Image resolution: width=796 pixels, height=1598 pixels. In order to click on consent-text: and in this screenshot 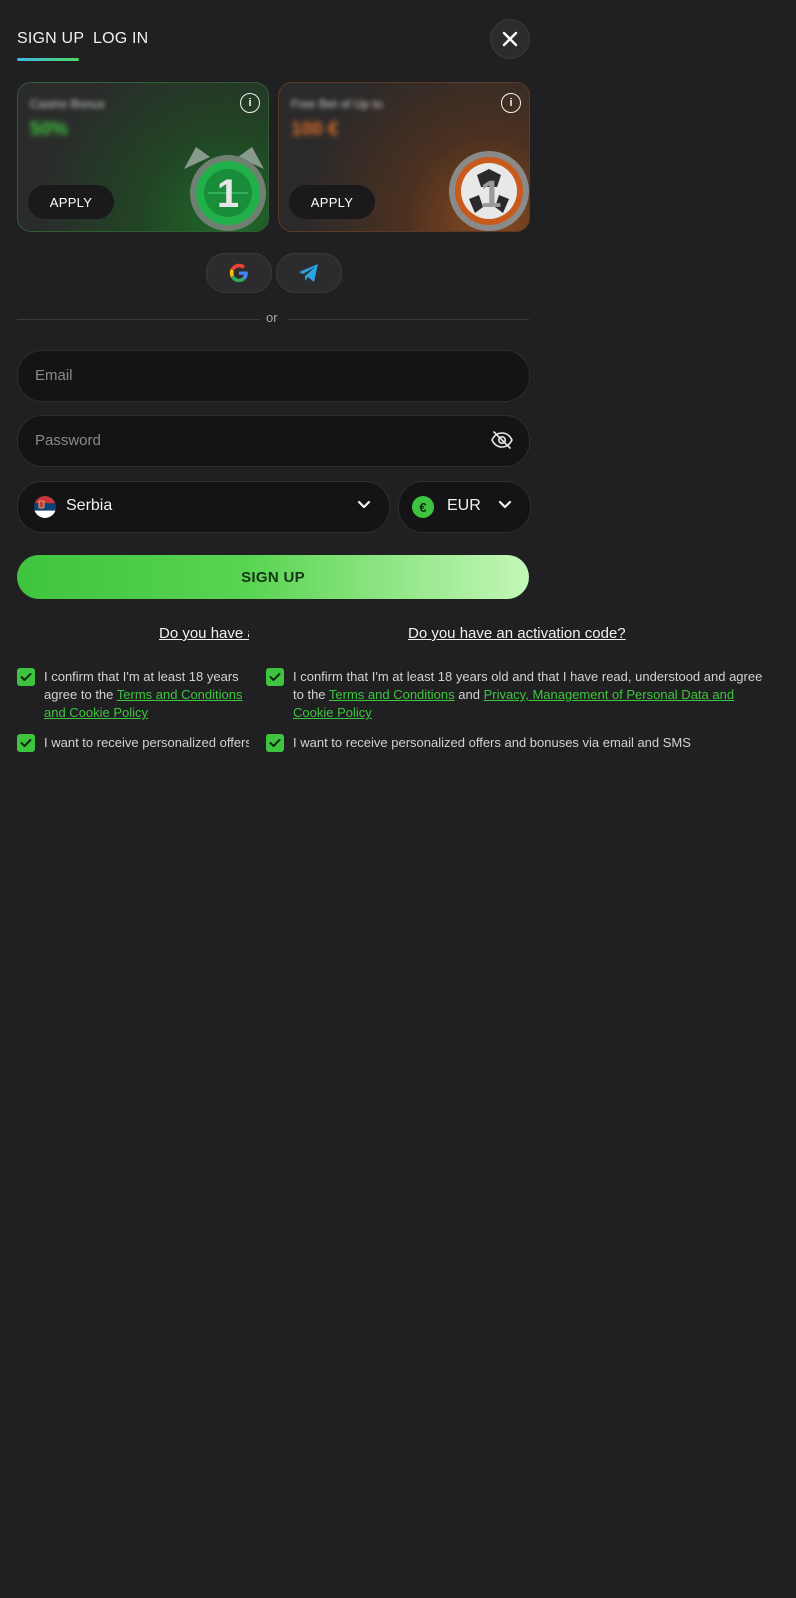, I will do `click(469, 694)`.